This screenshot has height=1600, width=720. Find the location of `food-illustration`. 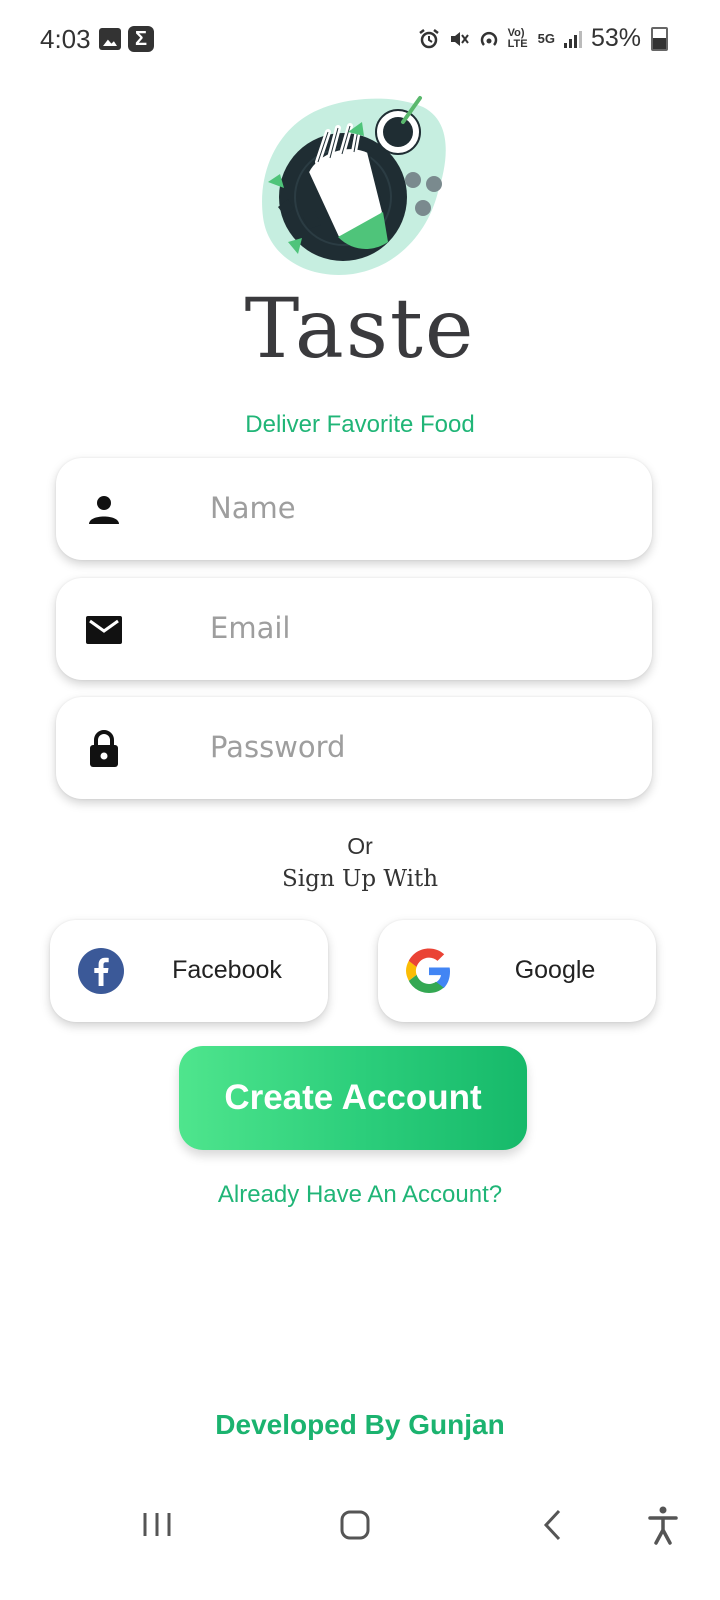

food-illustration is located at coordinates (354, 185).